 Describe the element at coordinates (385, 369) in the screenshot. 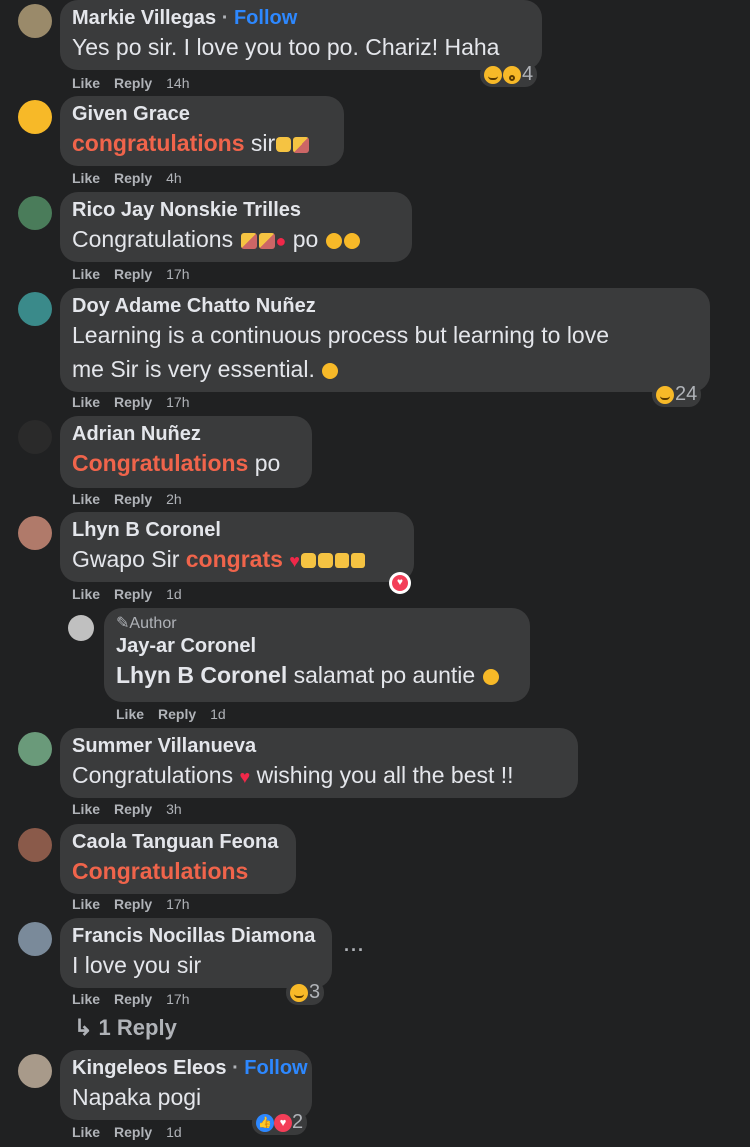

I see `comment-text-line-2: me Sir is very essential.` at that location.